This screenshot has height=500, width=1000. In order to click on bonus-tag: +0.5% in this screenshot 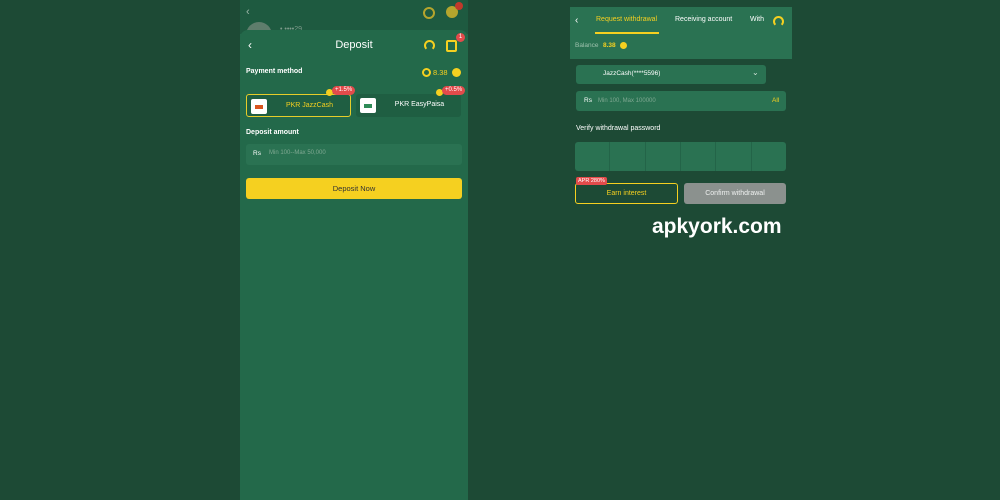, I will do `click(454, 90)`.